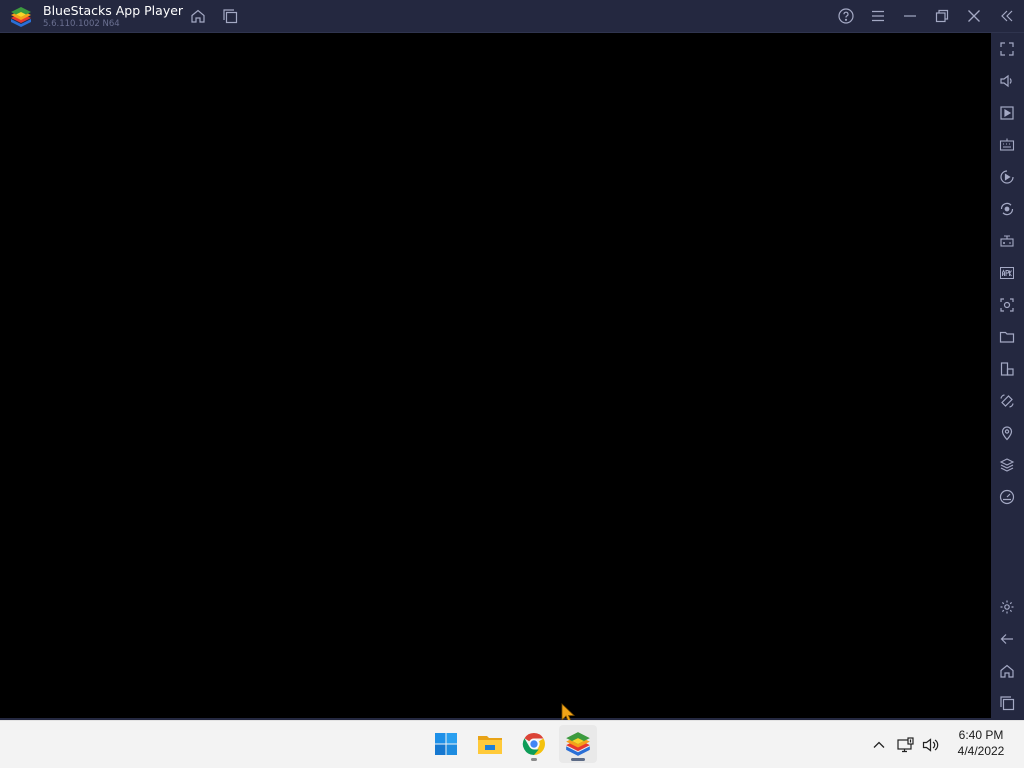 The height and width of the screenshot is (768, 1024). I want to click on volume-icon, so click(1006, 81).